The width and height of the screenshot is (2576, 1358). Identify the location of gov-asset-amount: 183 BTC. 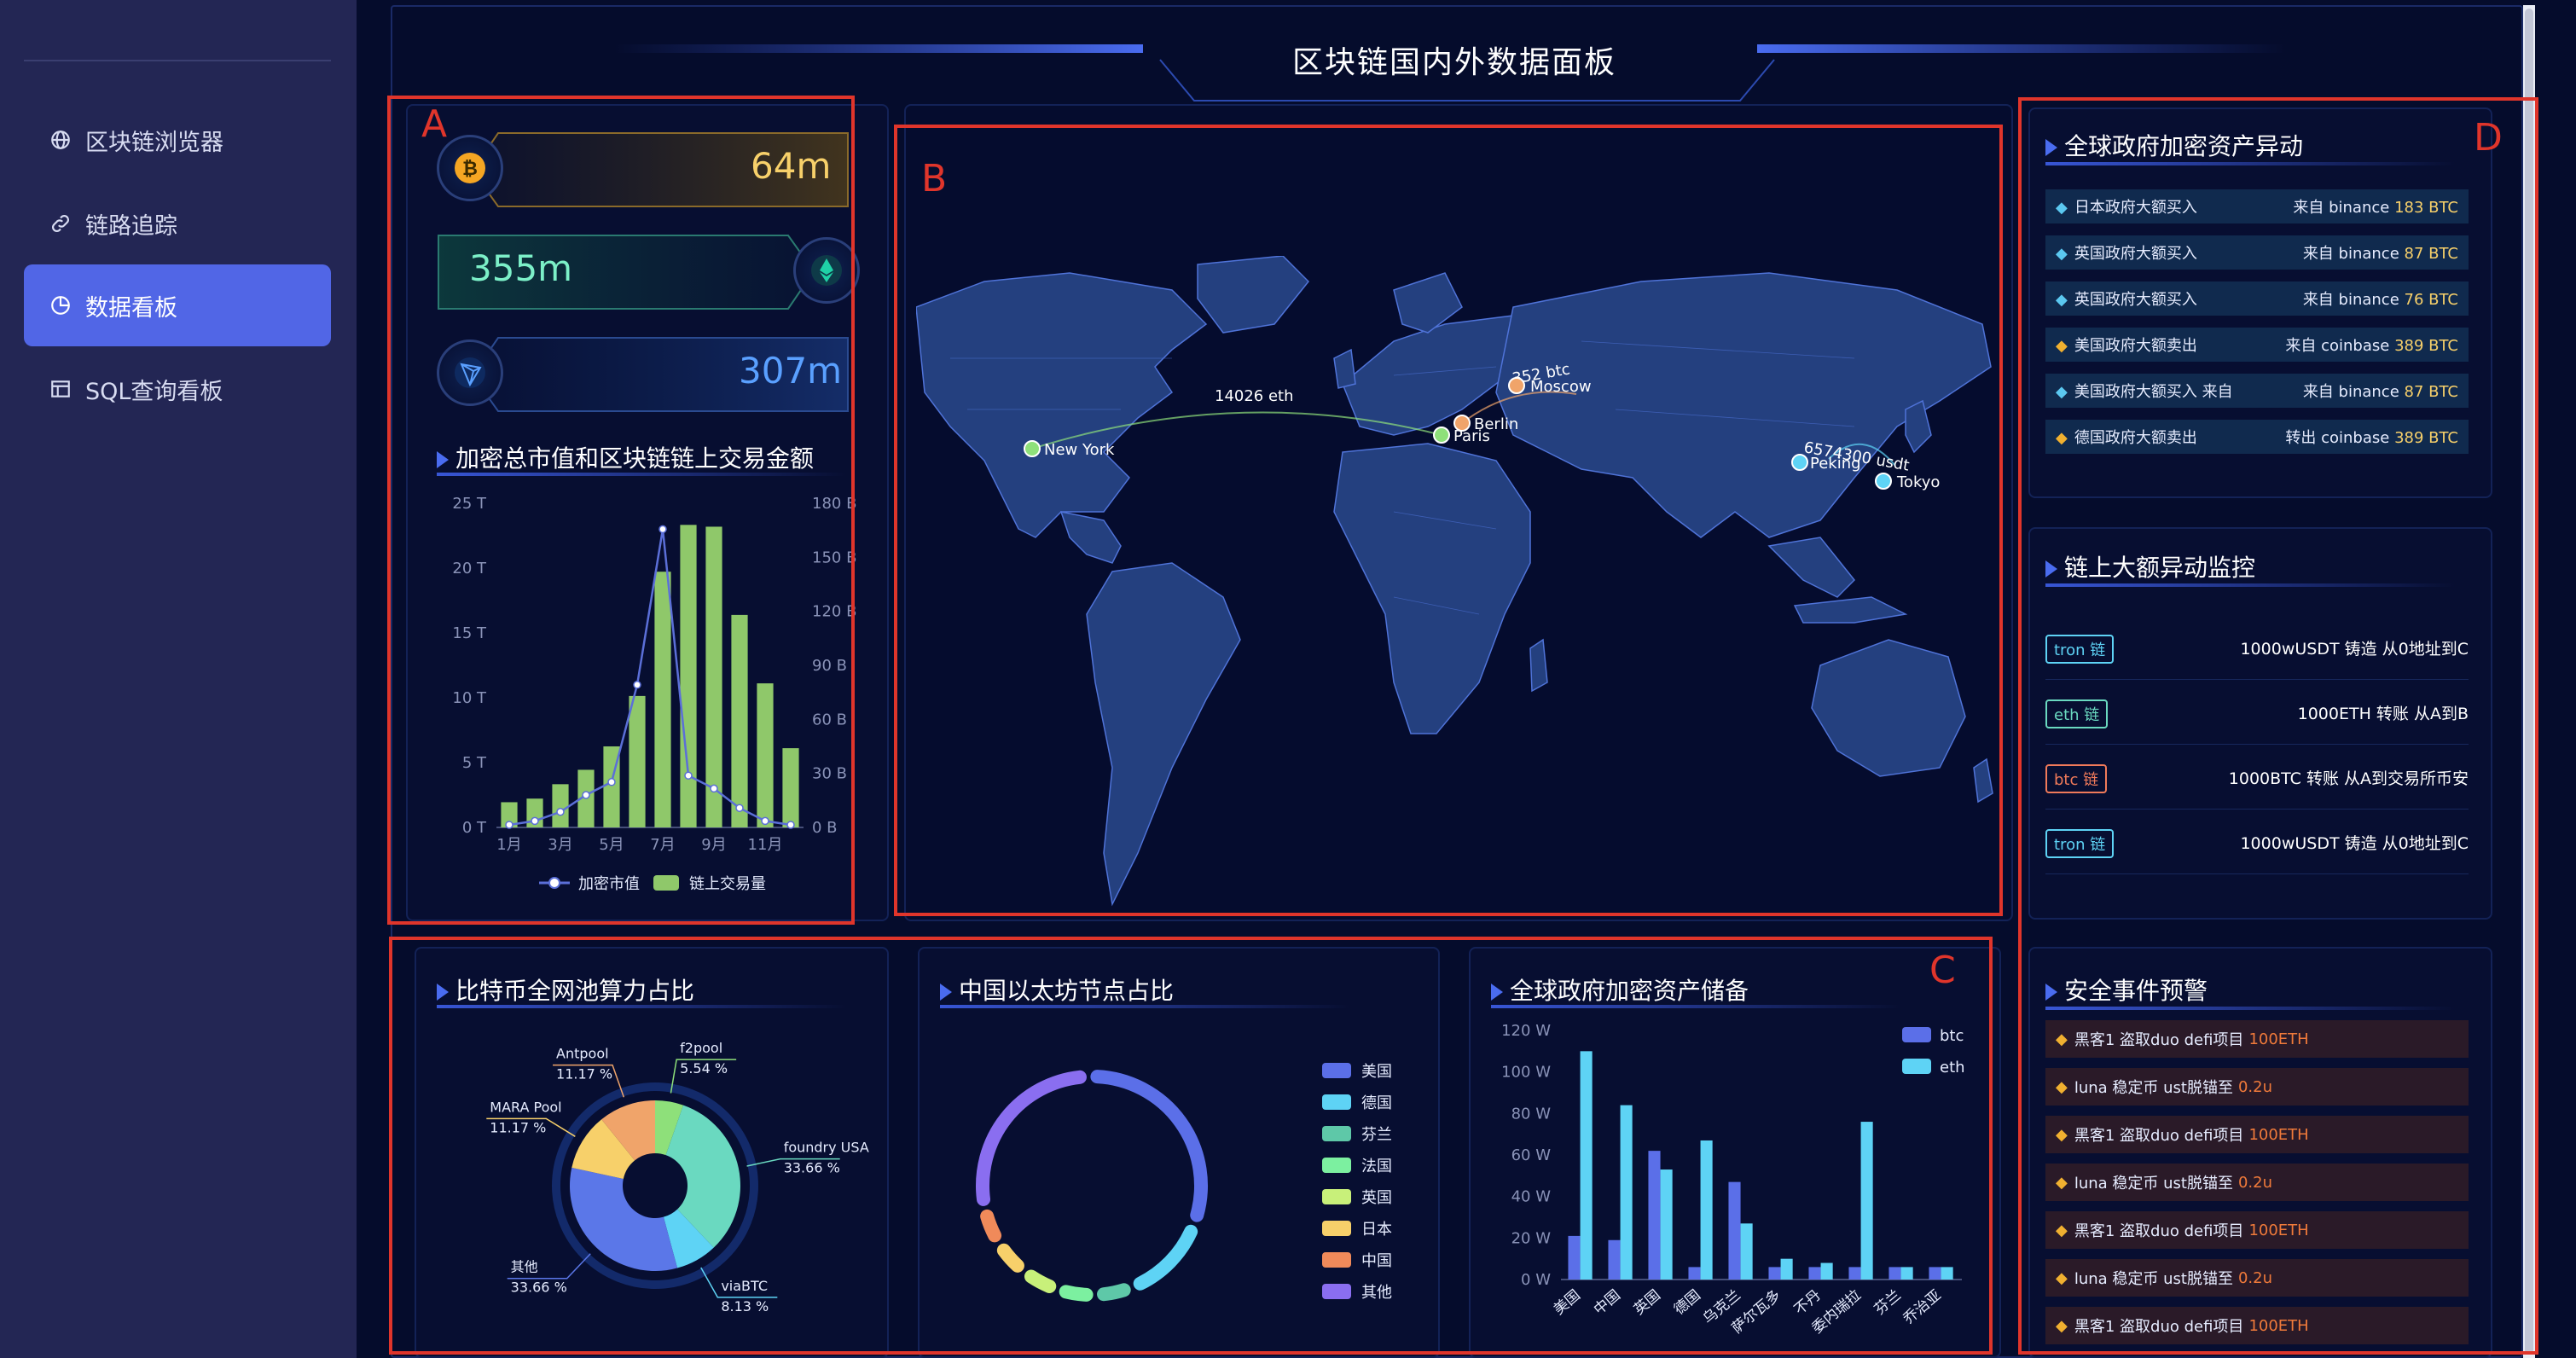
(2426, 208).